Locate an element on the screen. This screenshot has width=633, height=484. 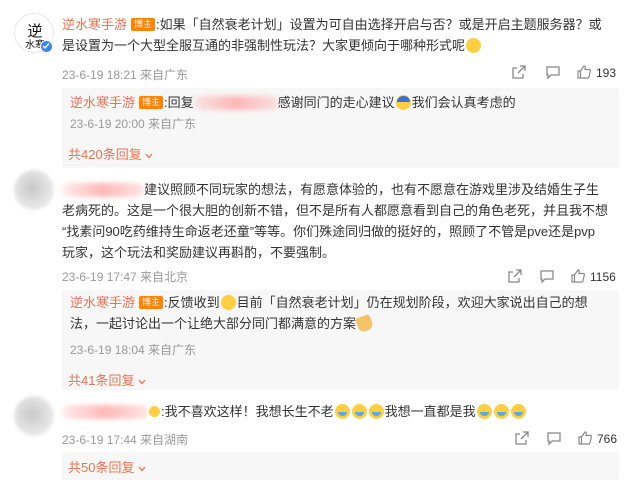
view-replies-link: 共50条回复 is located at coordinates (107, 466).